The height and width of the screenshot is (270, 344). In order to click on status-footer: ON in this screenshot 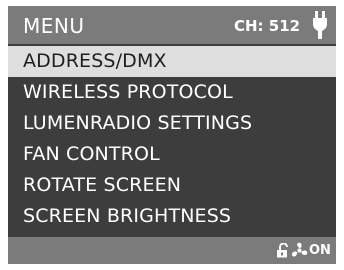, I will do `click(172, 250)`.